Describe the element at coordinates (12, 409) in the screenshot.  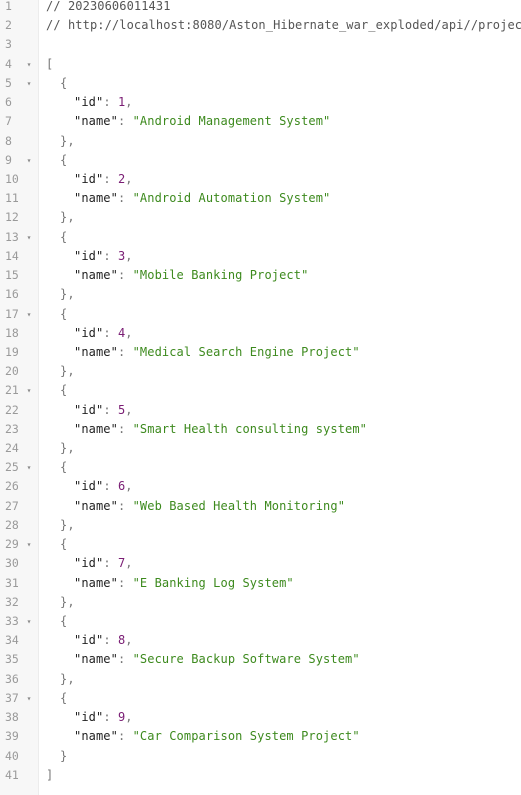
I see `line-number: 22` at that location.